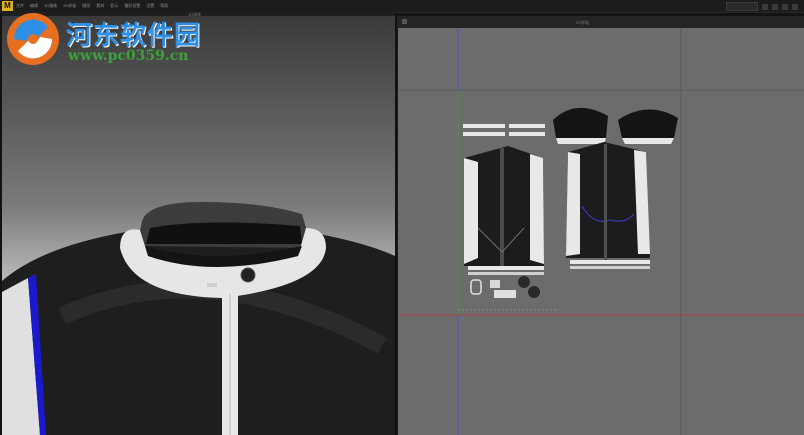  I want to click on window-tools, so click(762, 6).